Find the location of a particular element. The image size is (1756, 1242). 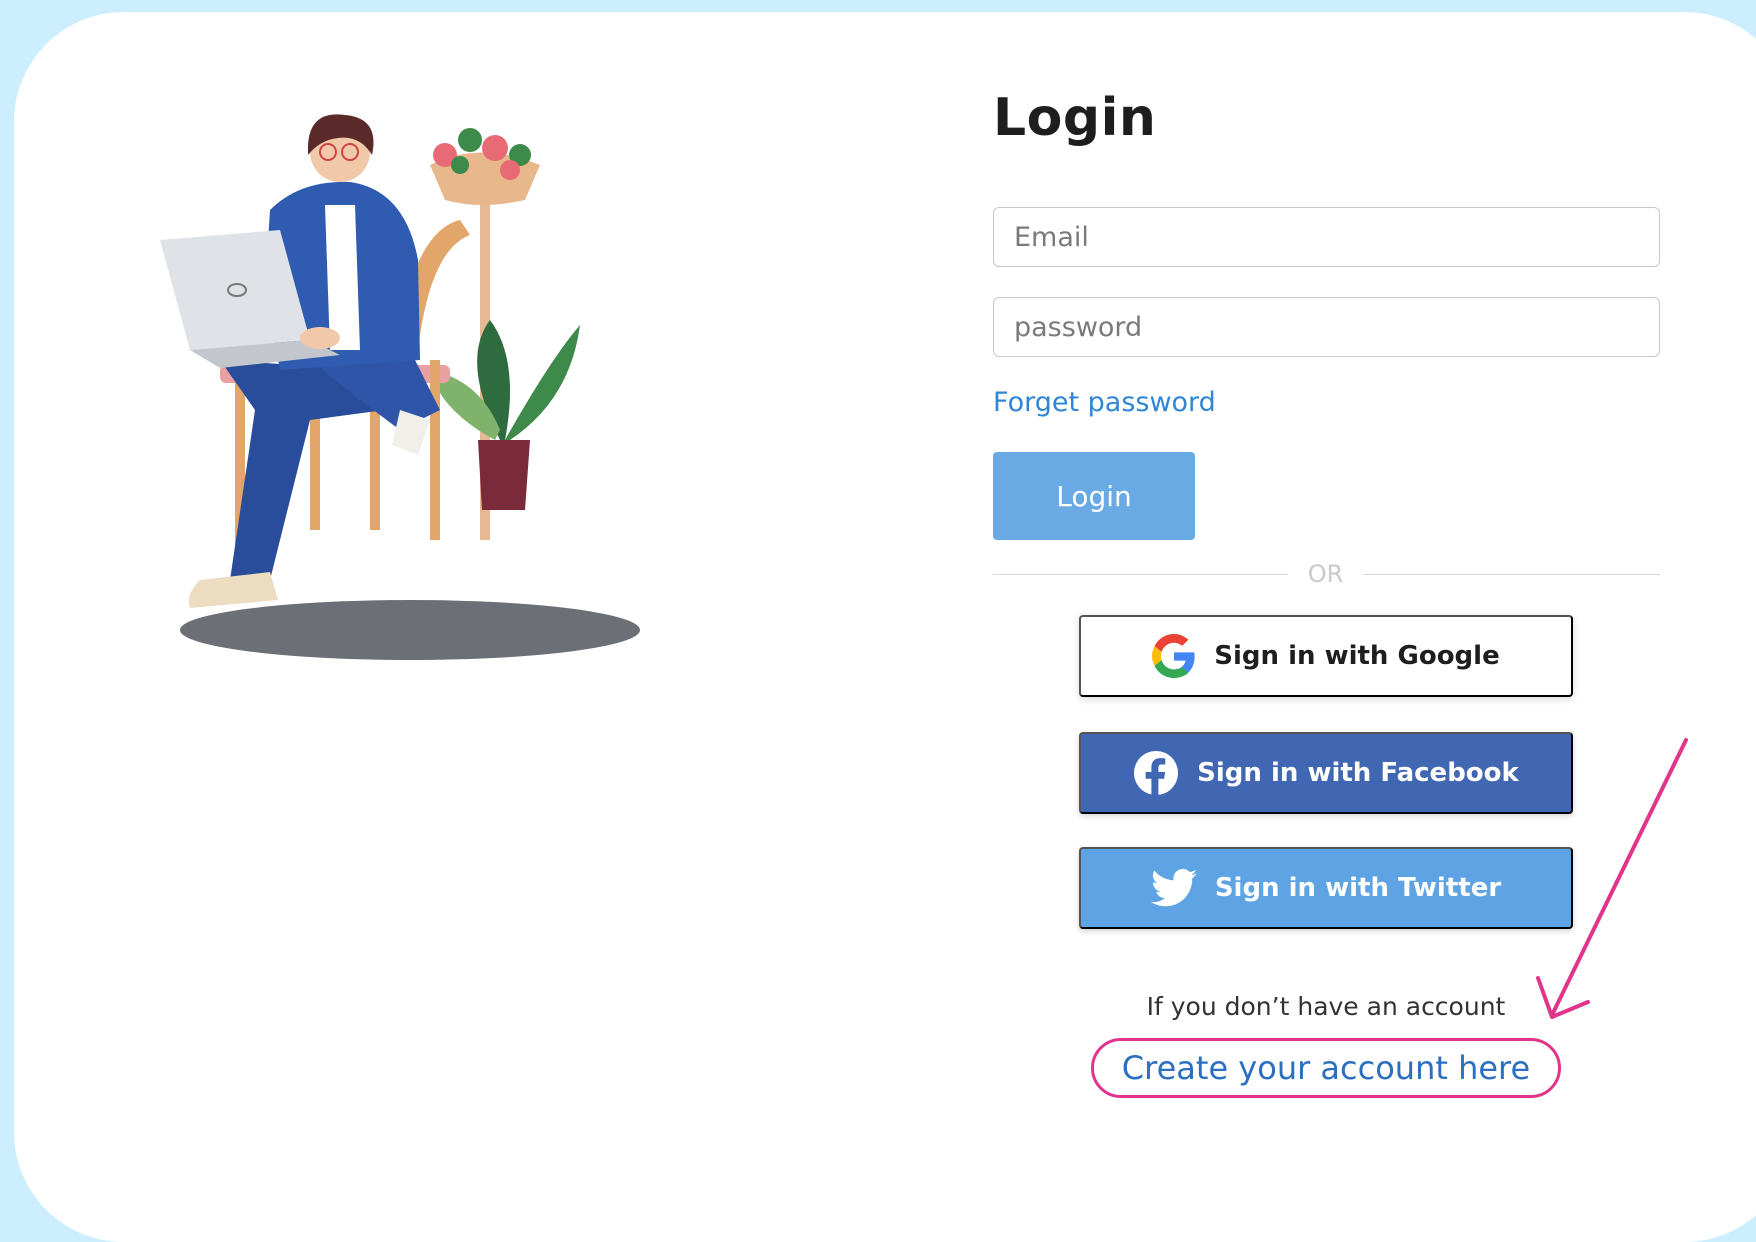

facebook-icon is located at coordinates (1156, 773).